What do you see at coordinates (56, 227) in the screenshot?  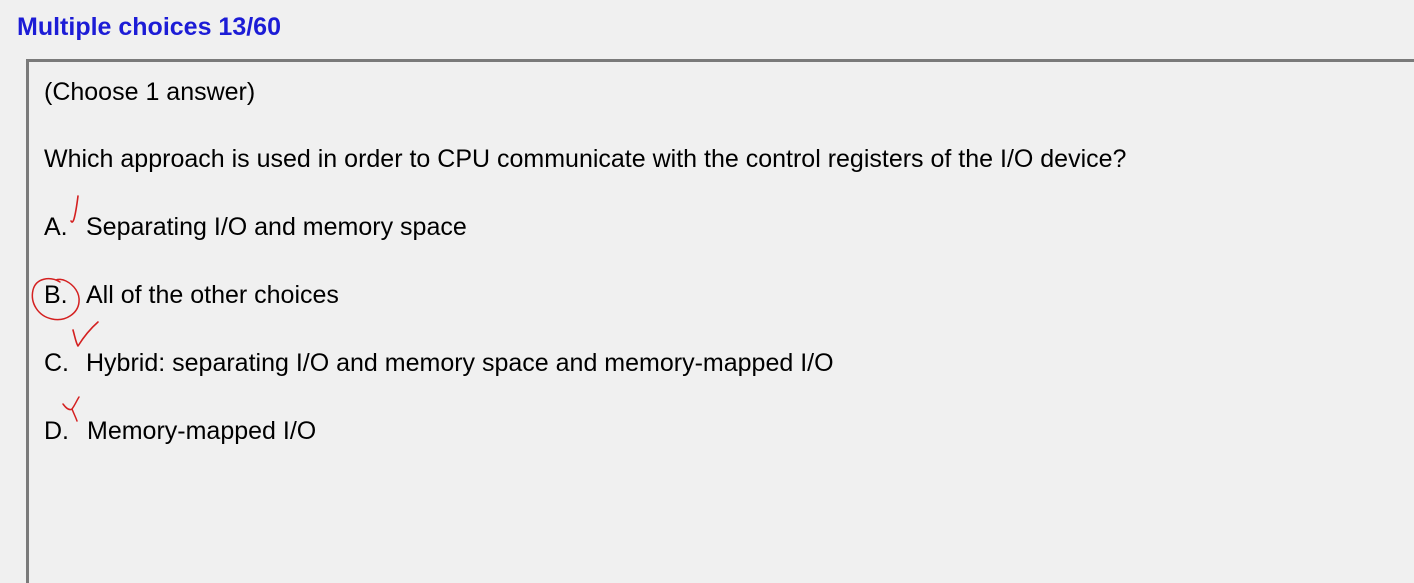 I see `option-letter: A.` at bounding box center [56, 227].